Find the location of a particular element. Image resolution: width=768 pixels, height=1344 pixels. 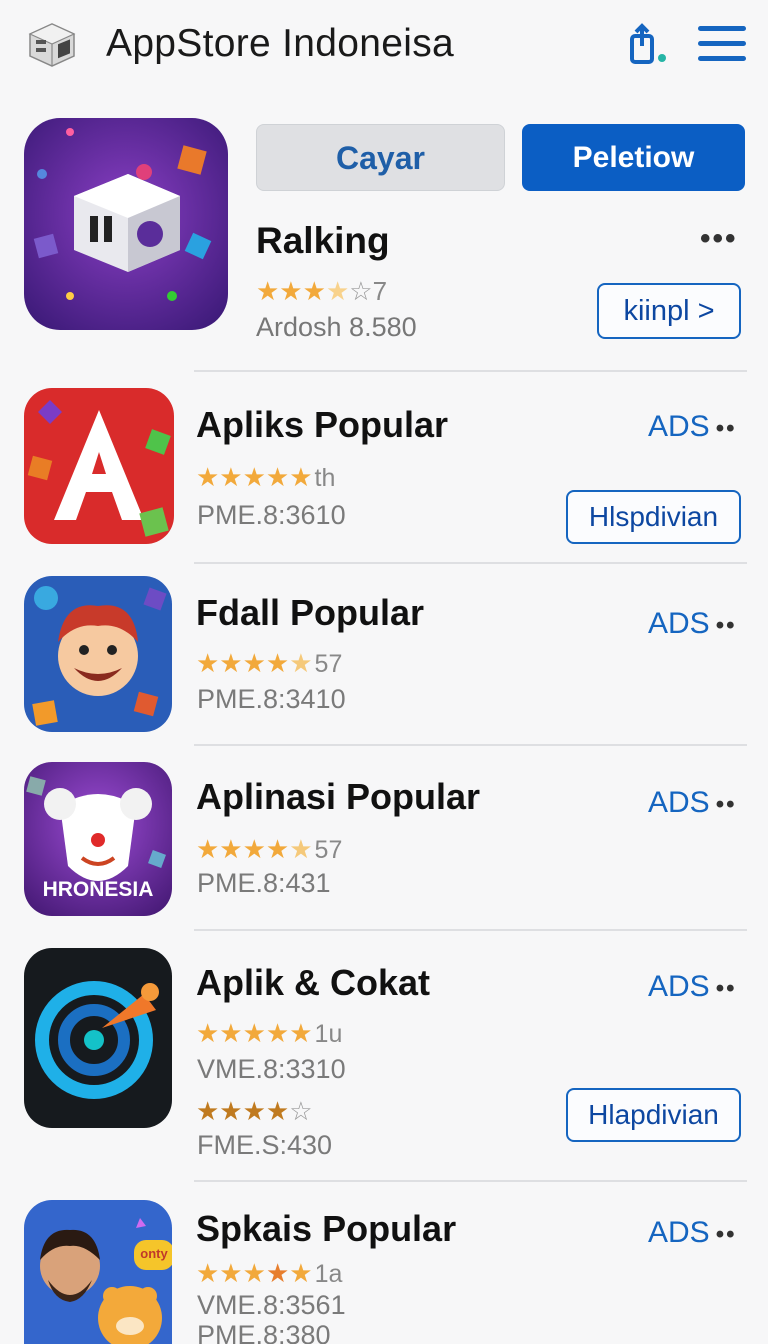

rating-stars: ★★★★★th is located at coordinates (266, 477).